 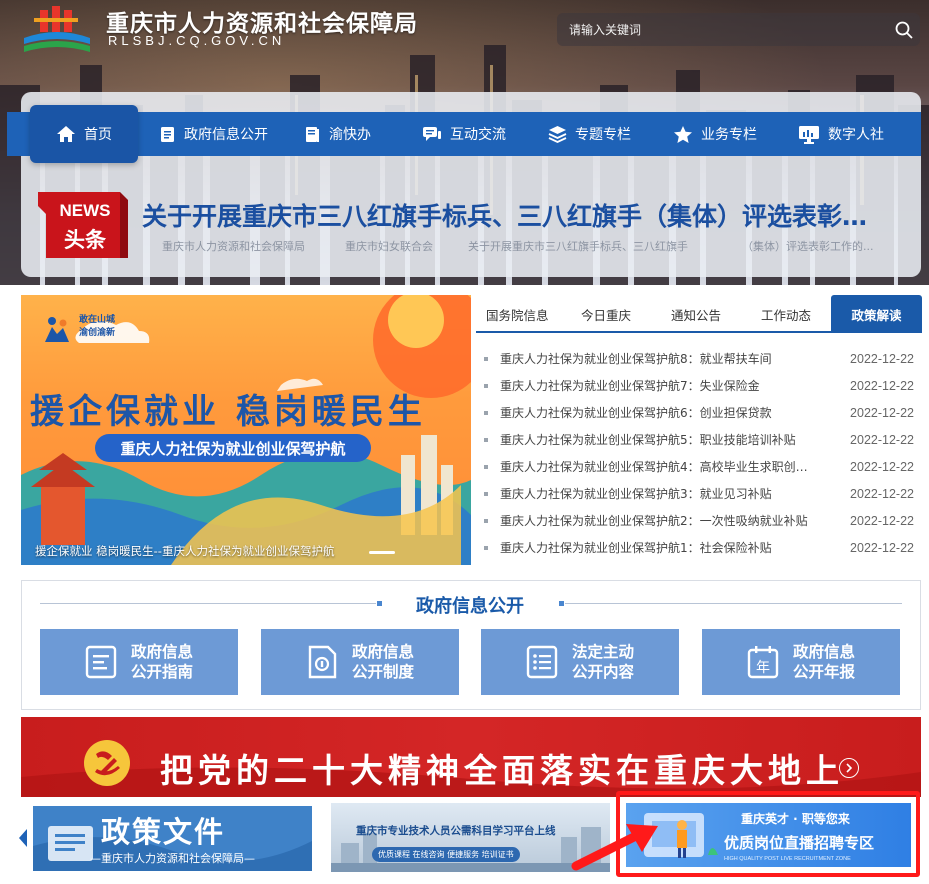 I want to click on card-line-2: 公开指南, so click(x=161, y=672).